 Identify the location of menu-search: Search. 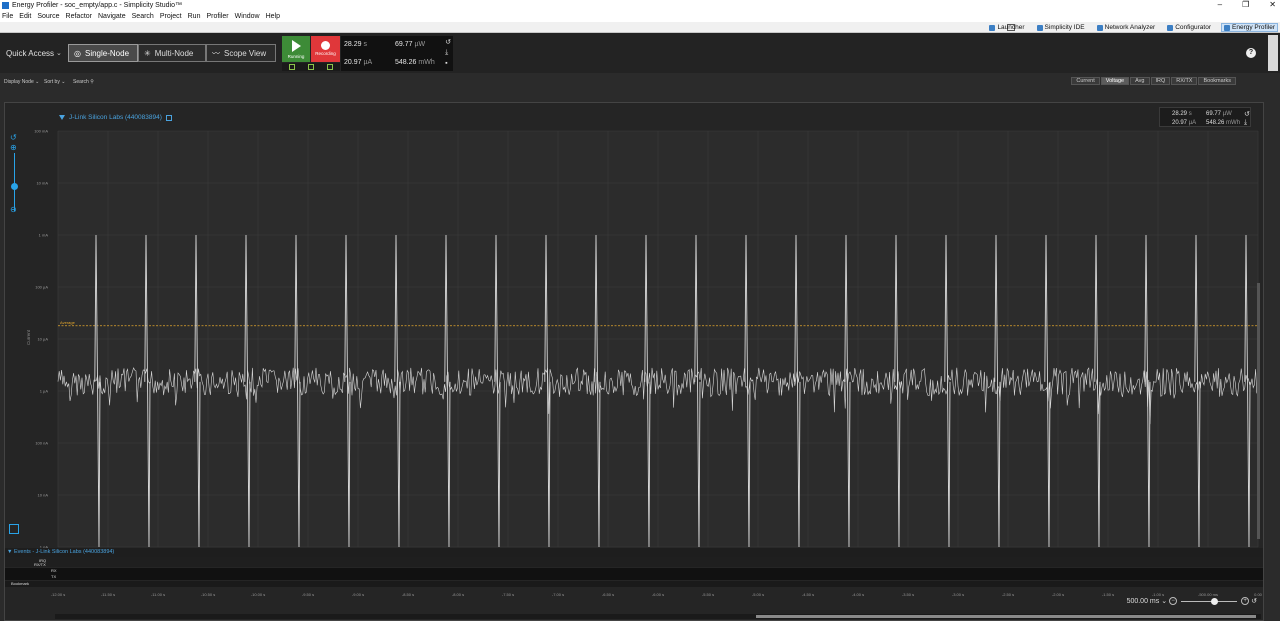
(143, 16).